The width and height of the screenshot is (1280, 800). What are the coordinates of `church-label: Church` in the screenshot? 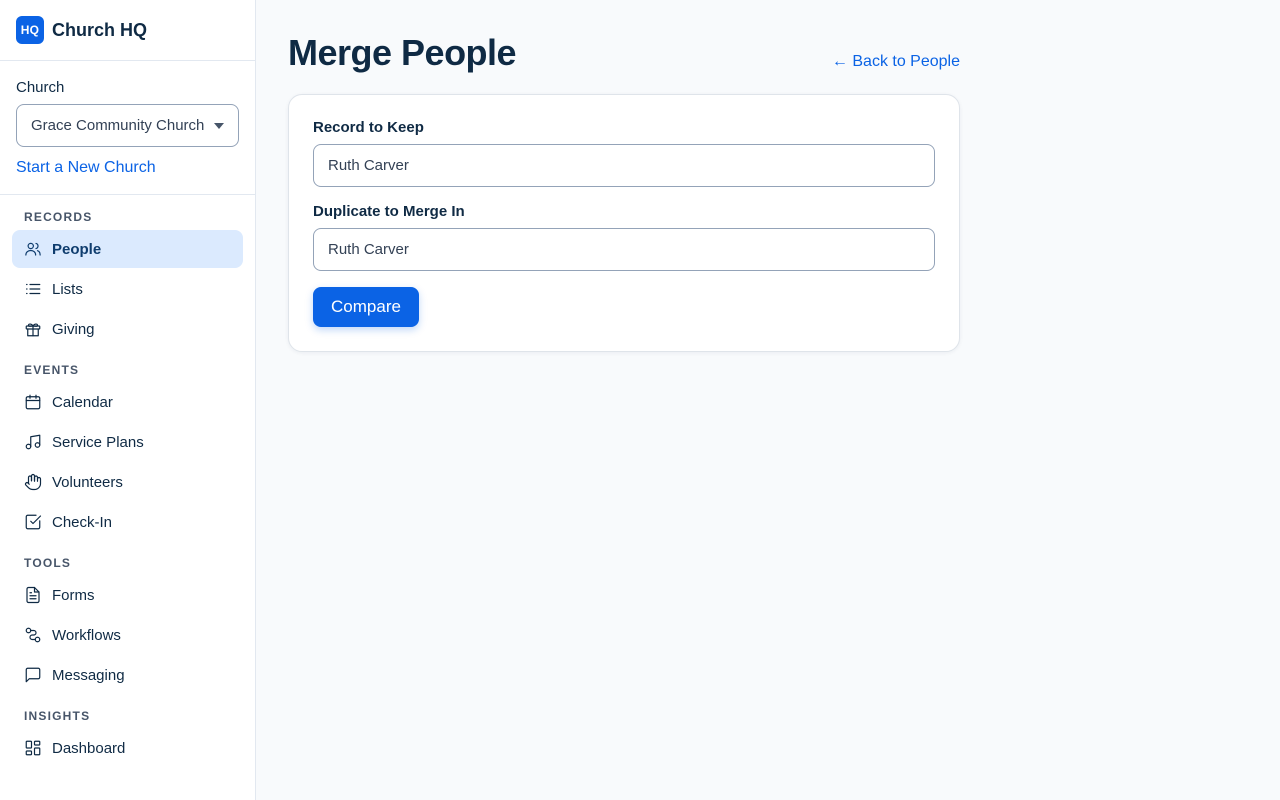 It's located at (40, 87).